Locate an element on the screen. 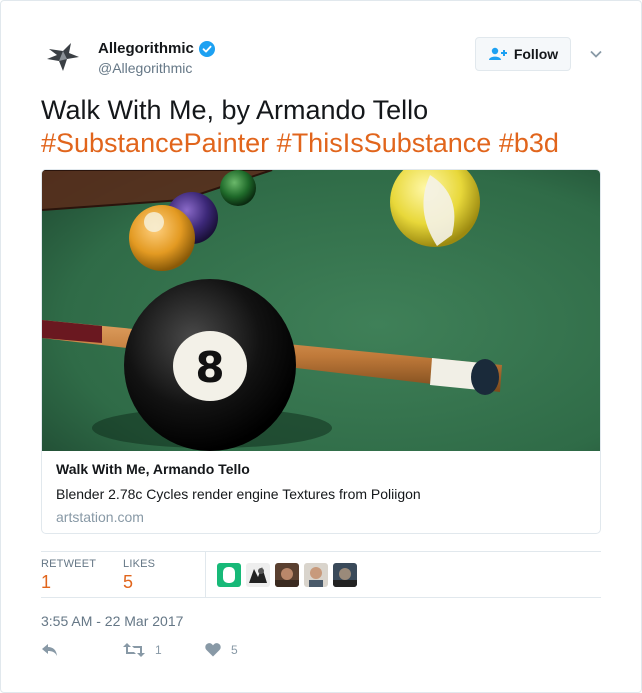 The height and width of the screenshot is (693, 642). link-card-domain: artstation.com is located at coordinates (100, 517).